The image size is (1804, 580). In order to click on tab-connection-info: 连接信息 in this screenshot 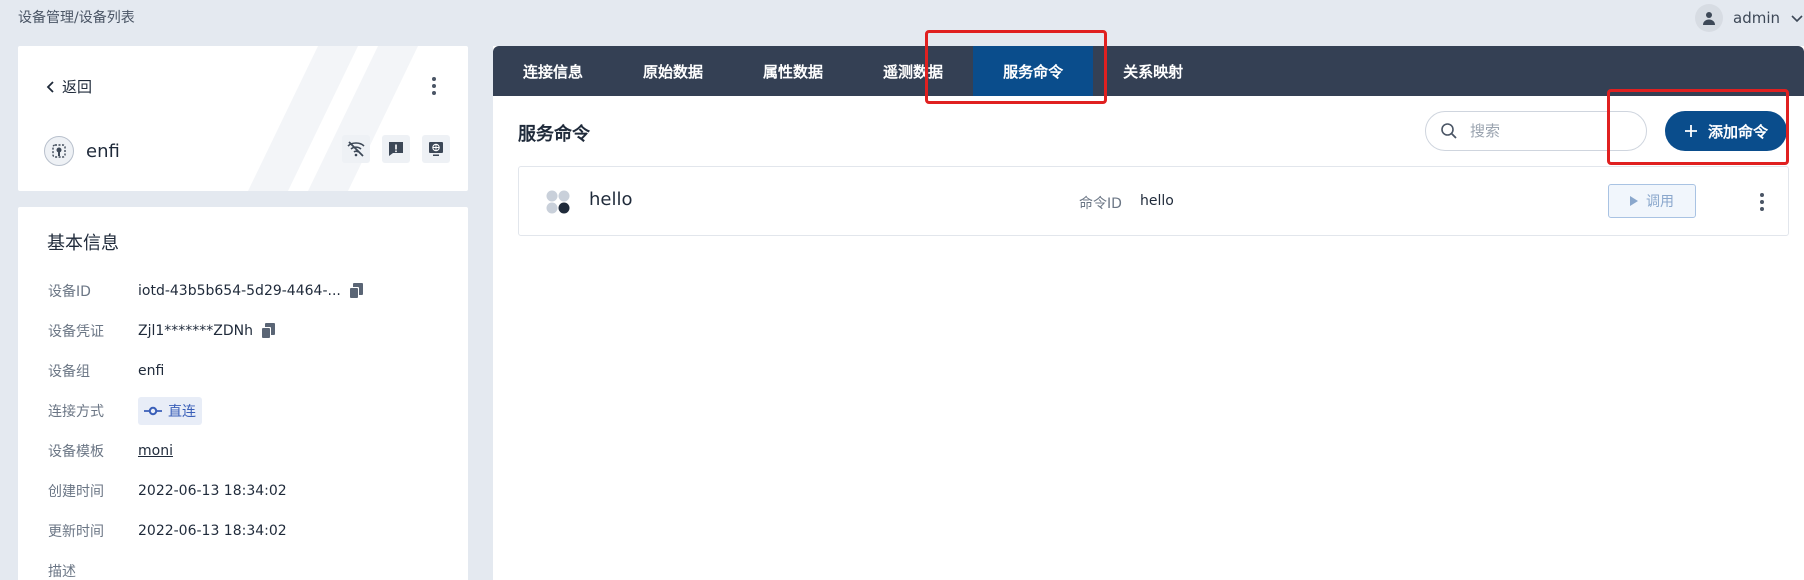, I will do `click(553, 71)`.